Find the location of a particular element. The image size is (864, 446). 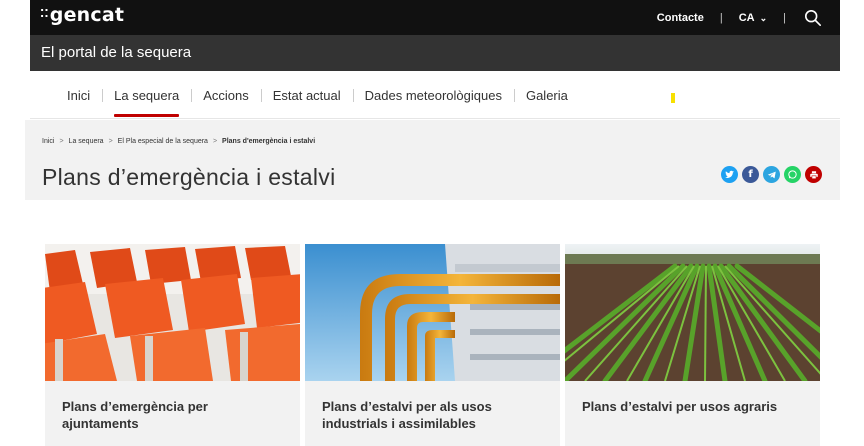

nav-item-label: La sequera is located at coordinates (147, 95).